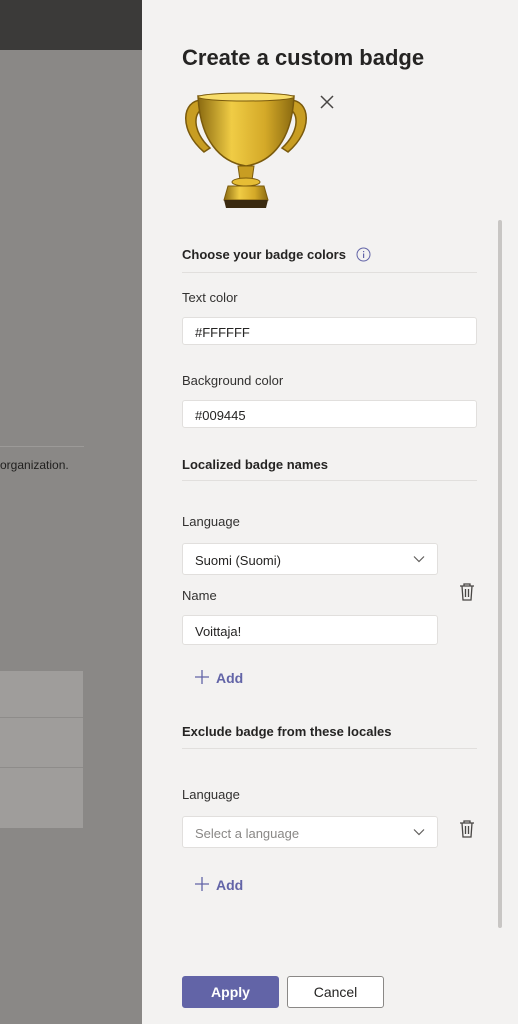 The width and height of the screenshot is (518, 1024). What do you see at coordinates (247, 833) in the screenshot?
I see `exclude-language-placeholder: Select a language` at bounding box center [247, 833].